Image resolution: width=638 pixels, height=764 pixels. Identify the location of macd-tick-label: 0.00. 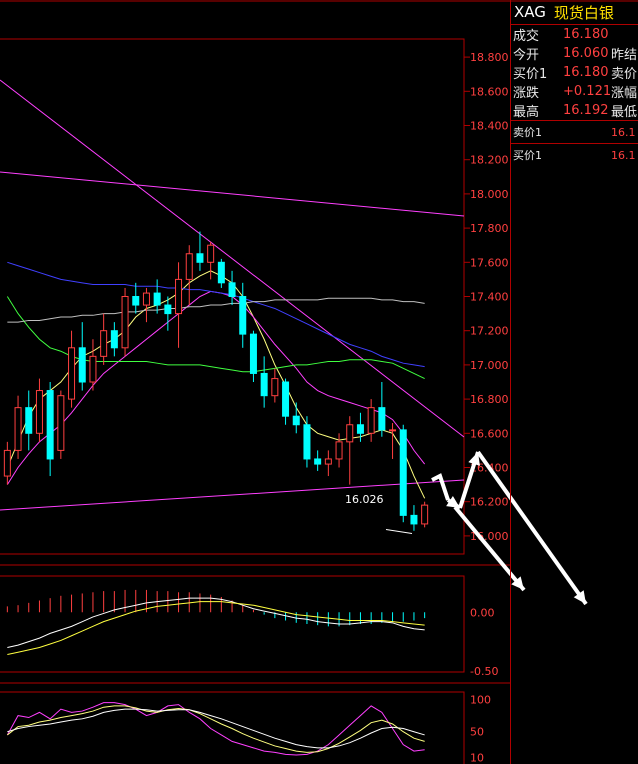
(482, 612).